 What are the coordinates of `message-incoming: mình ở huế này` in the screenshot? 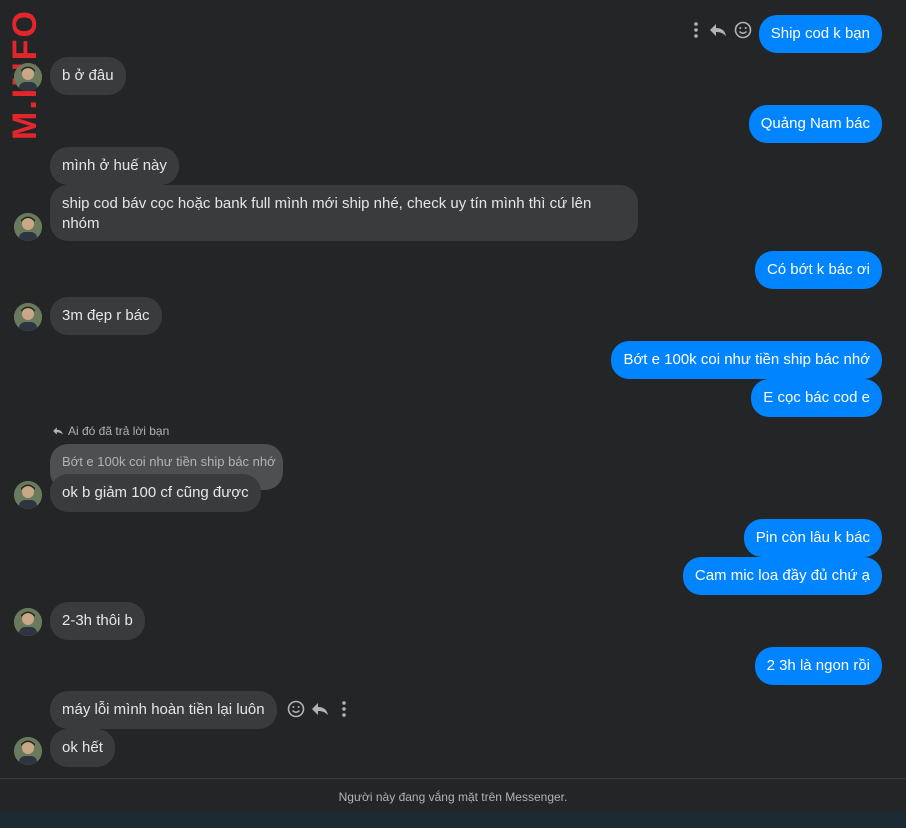 It's located at (114, 166).